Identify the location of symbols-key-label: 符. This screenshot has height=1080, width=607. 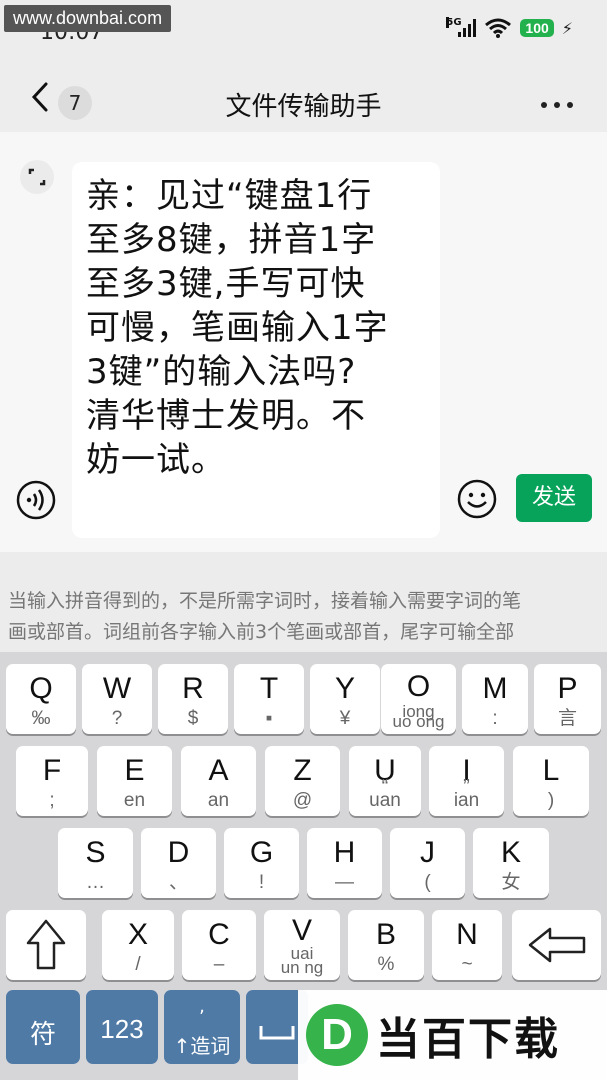
(42, 1035).